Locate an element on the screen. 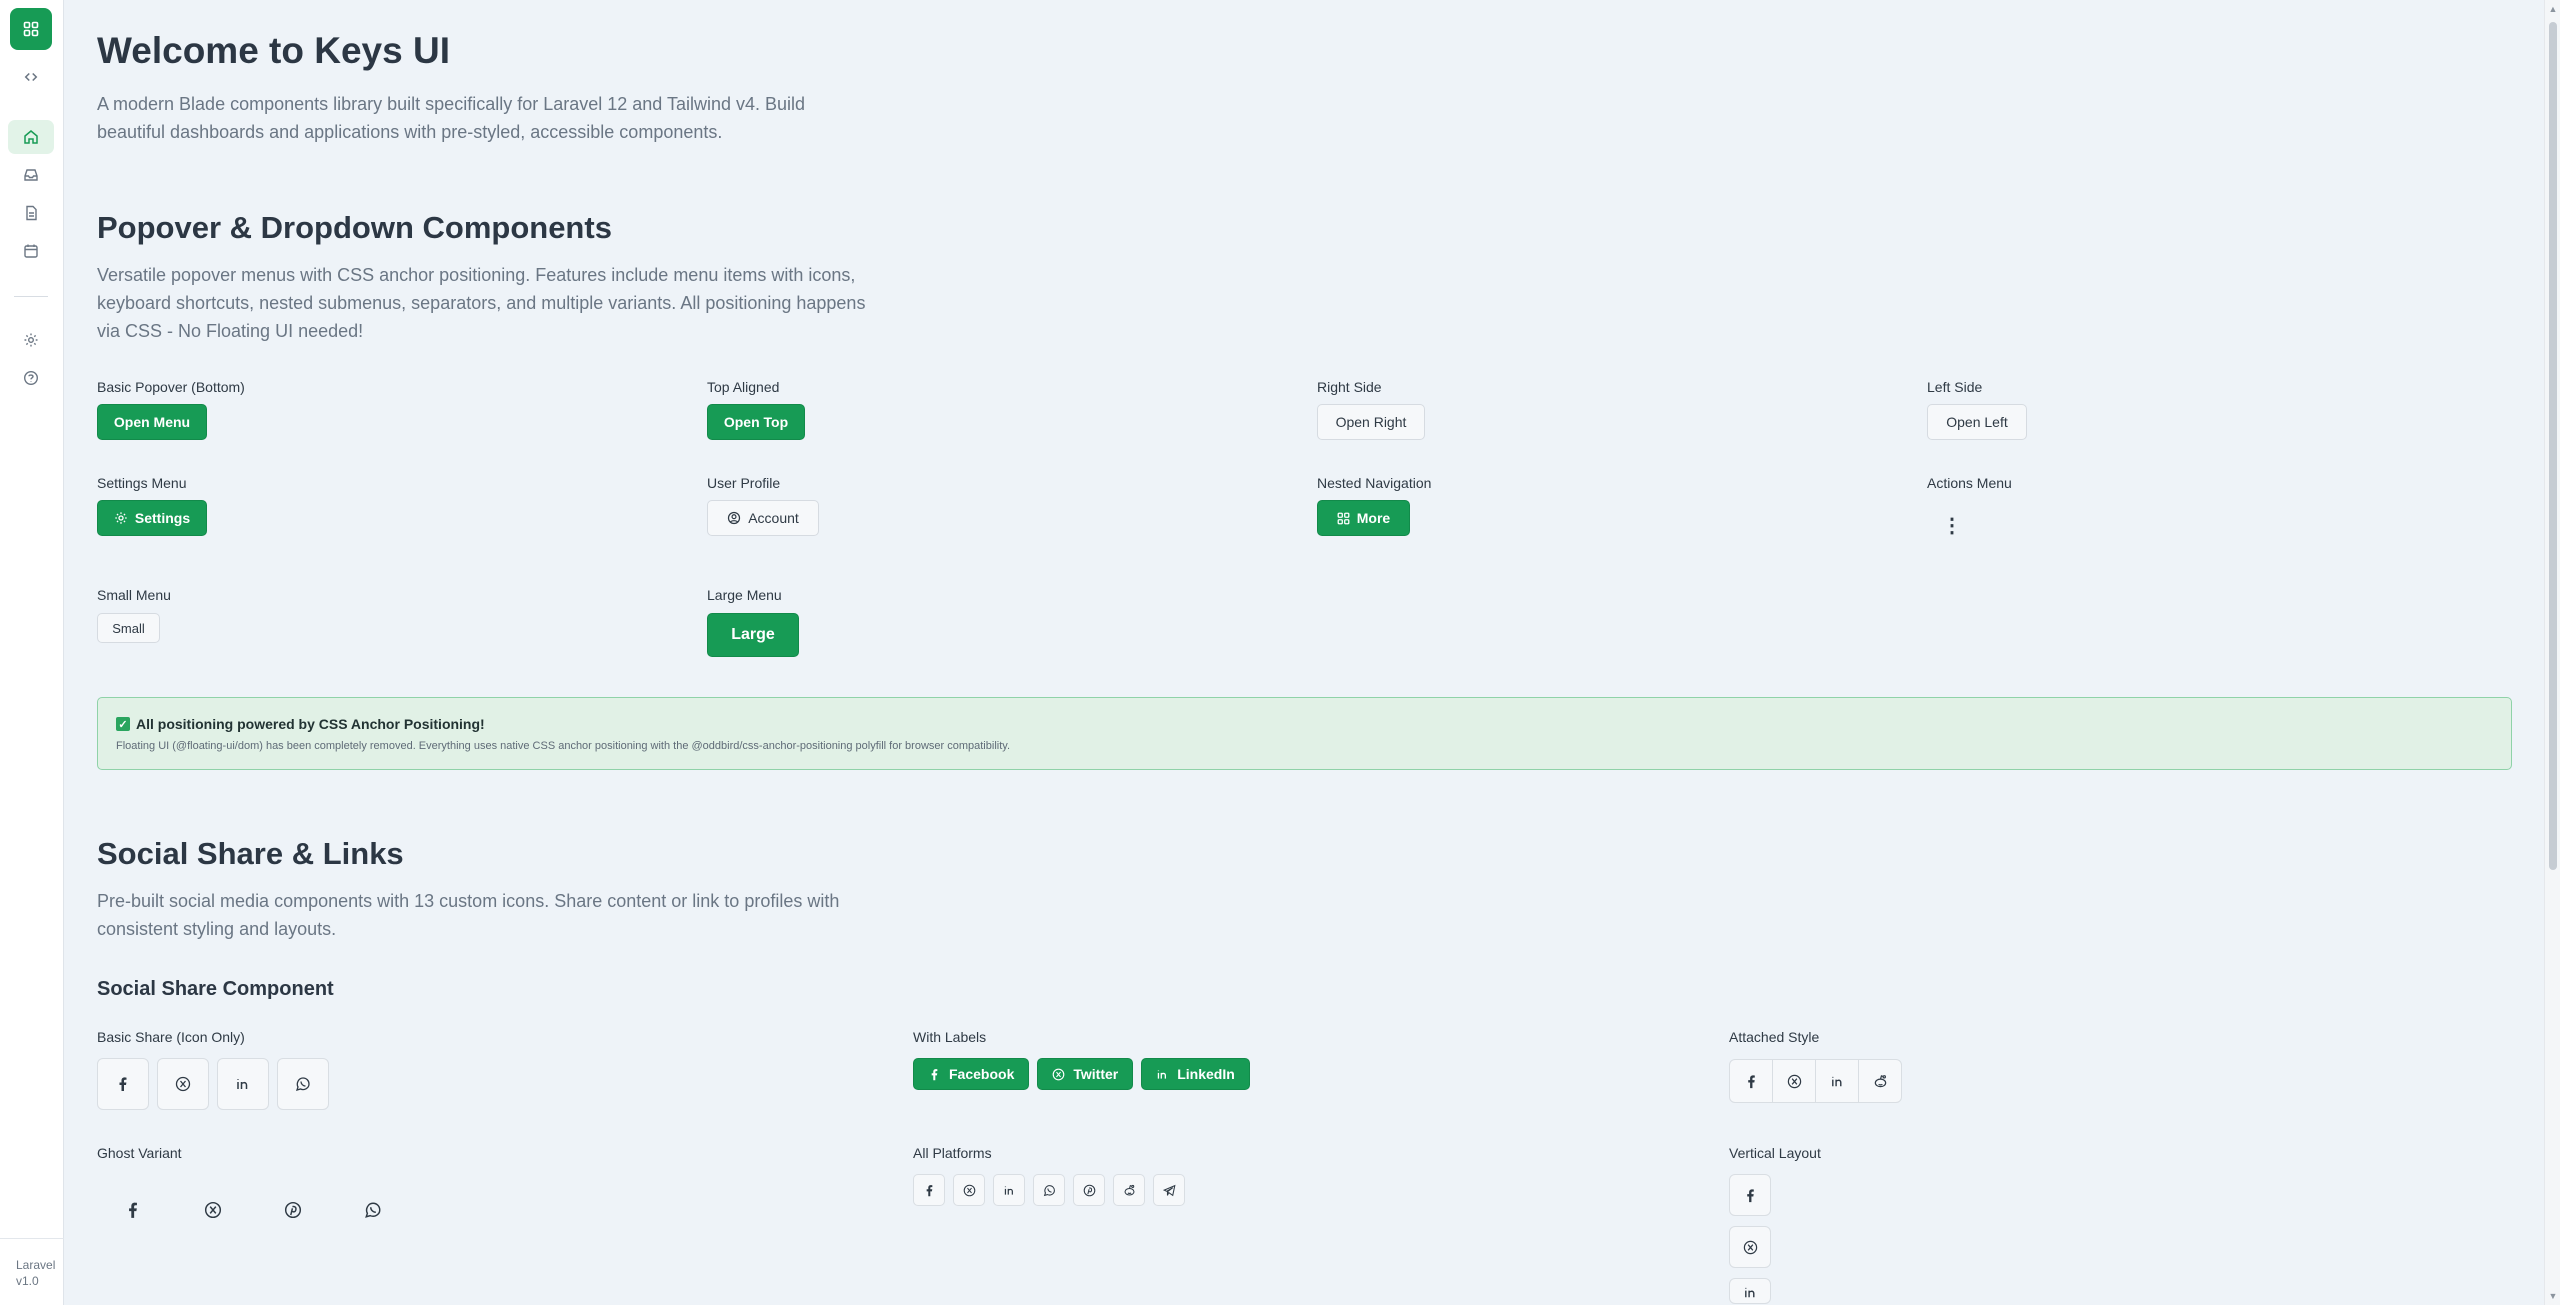 The image size is (2560, 1305). attached-share-group is located at coordinates (1815, 1081).